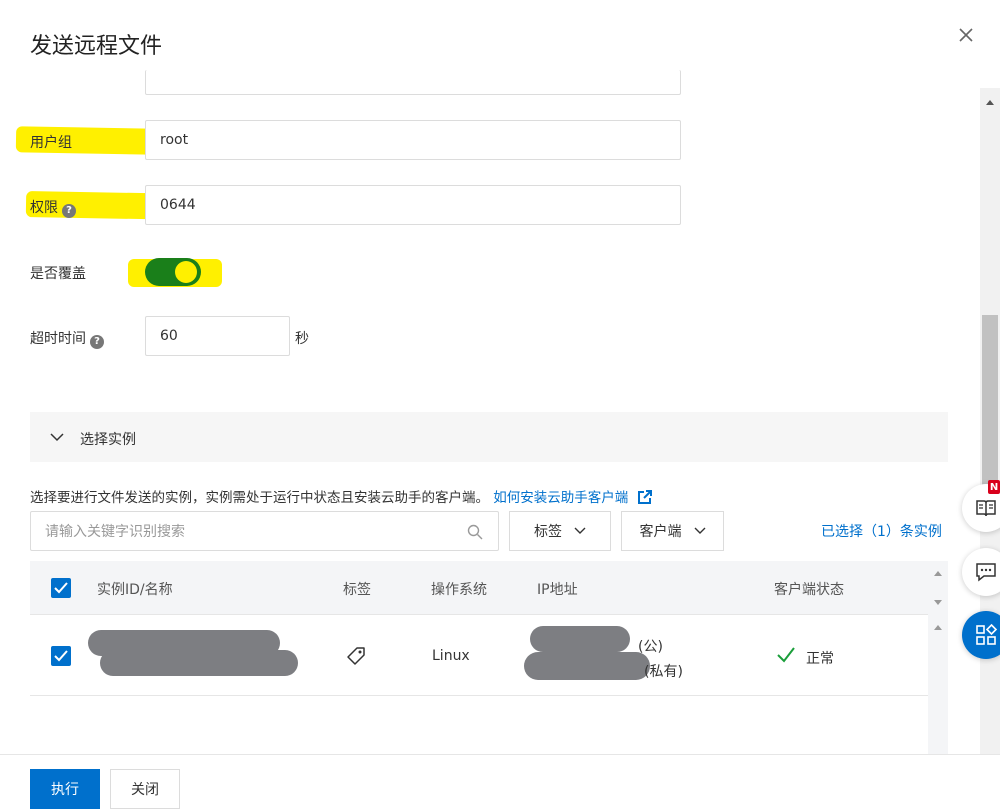 The image size is (1000, 811). I want to click on dialog-title: 发送远程文件, so click(96, 46).